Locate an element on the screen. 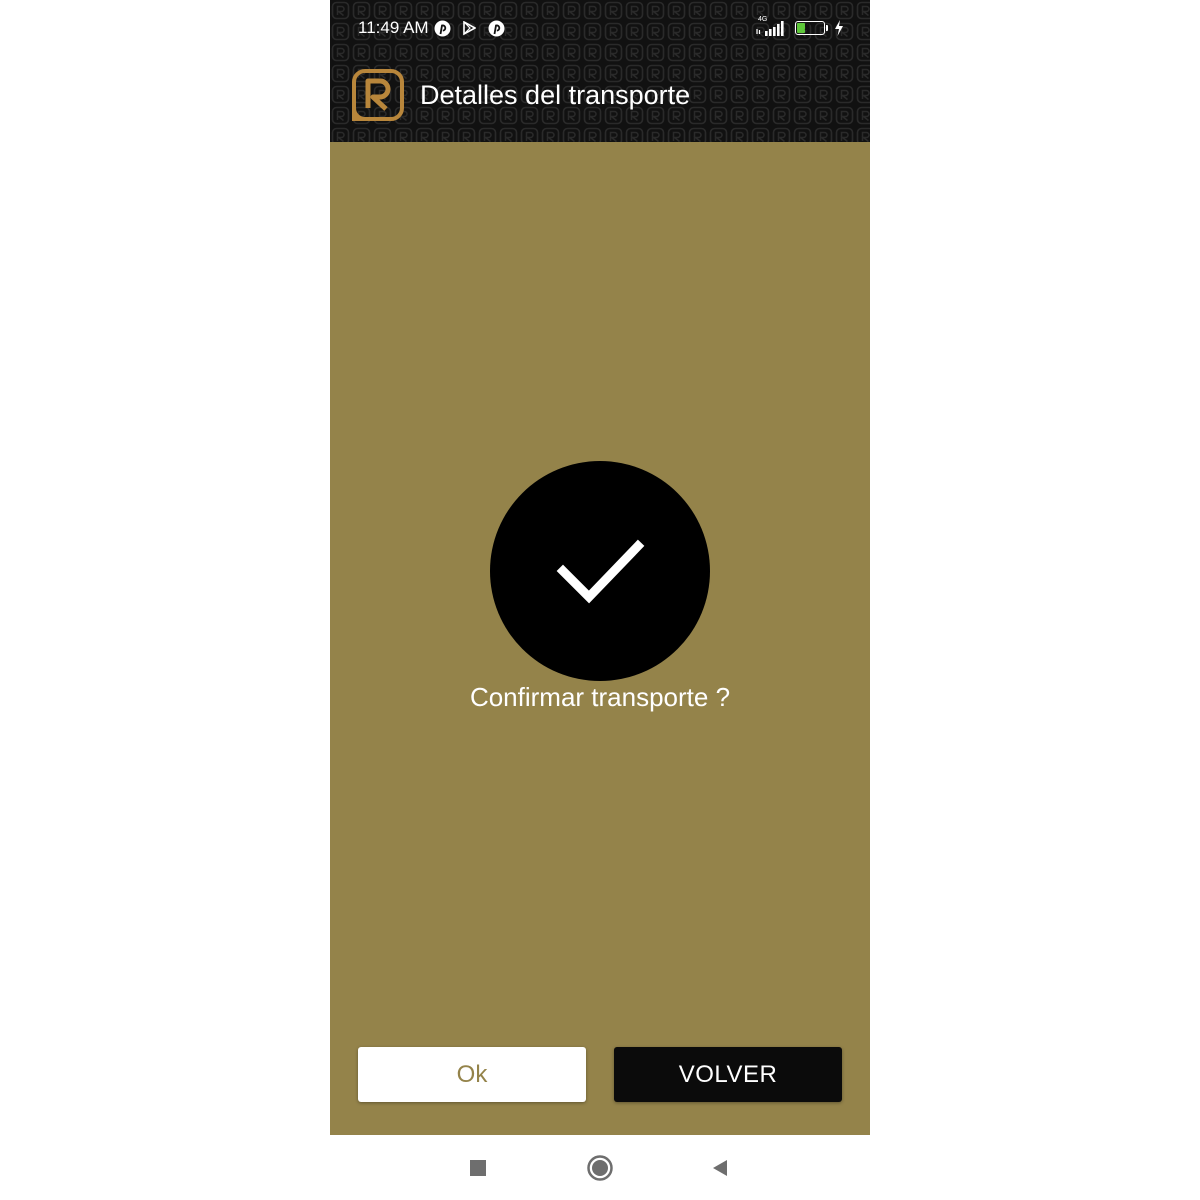 The height and width of the screenshot is (1200, 1200). play-store-icon is located at coordinates (469, 28).